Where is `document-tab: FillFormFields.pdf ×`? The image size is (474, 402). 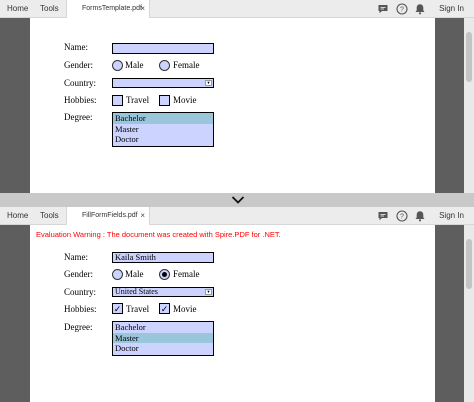
document-tab: FillFormFields.pdf × is located at coordinates (108, 216).